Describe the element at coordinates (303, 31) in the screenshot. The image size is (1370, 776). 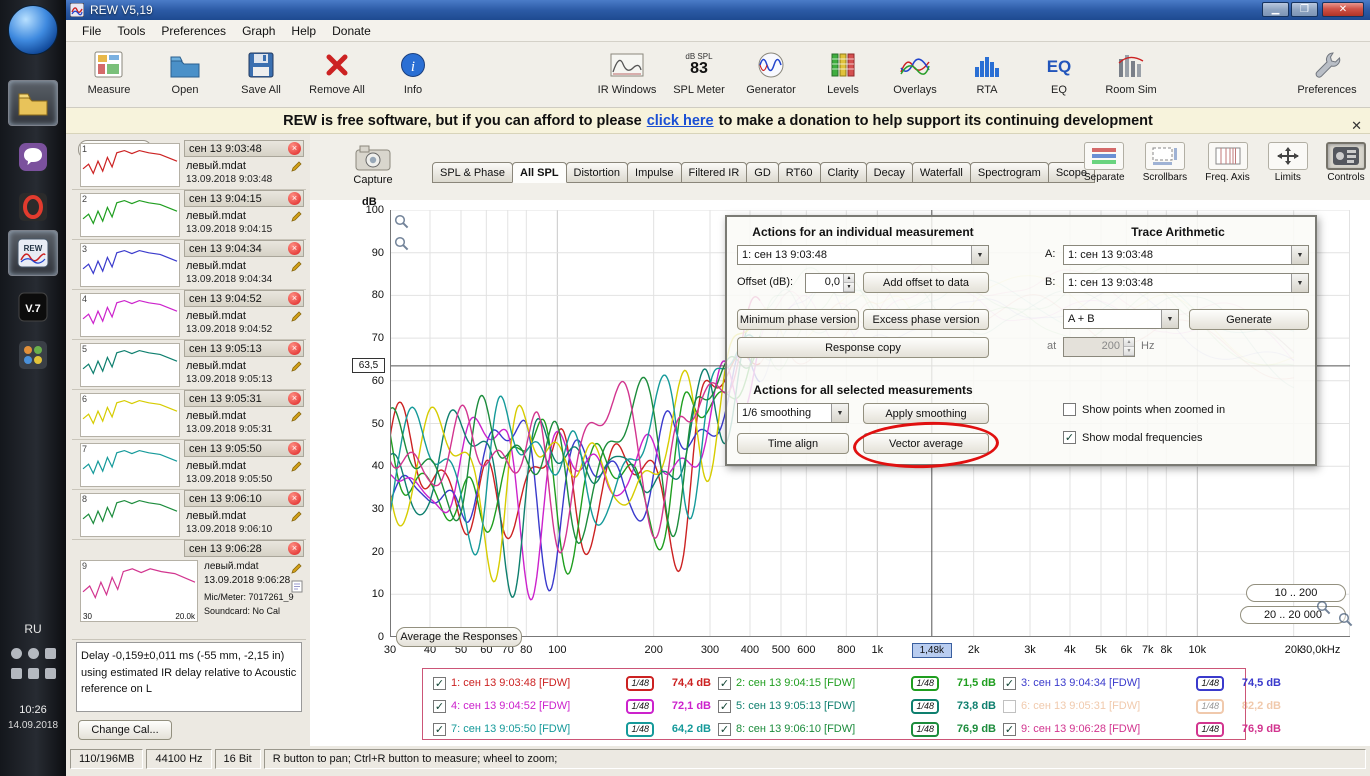
I see `menu-help: Help` at that location.